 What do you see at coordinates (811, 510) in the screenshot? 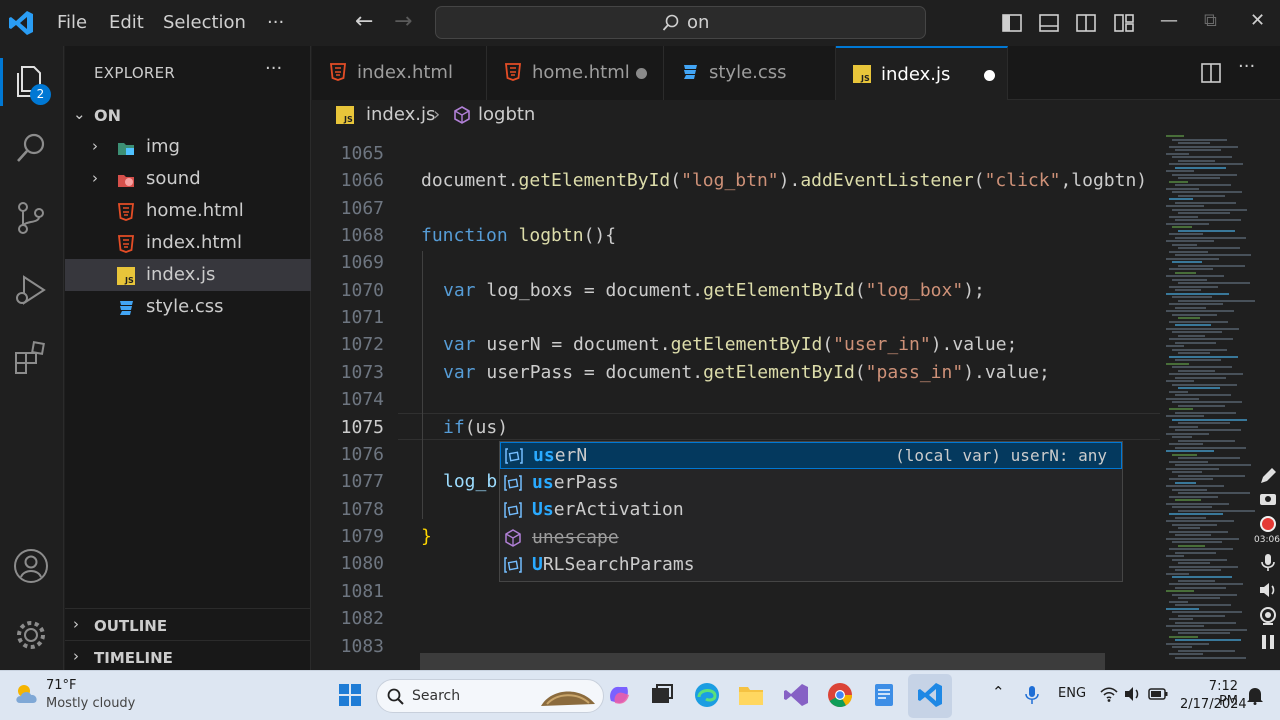
I see `suggestion-item: UserActivation` at bounding box center [811, 510].